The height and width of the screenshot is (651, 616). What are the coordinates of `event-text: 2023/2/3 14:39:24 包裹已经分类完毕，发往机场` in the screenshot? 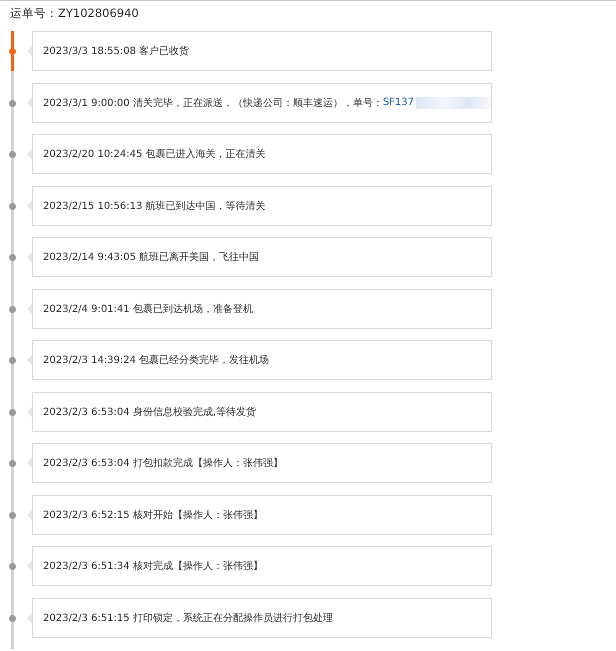 It's located at (156, 360).